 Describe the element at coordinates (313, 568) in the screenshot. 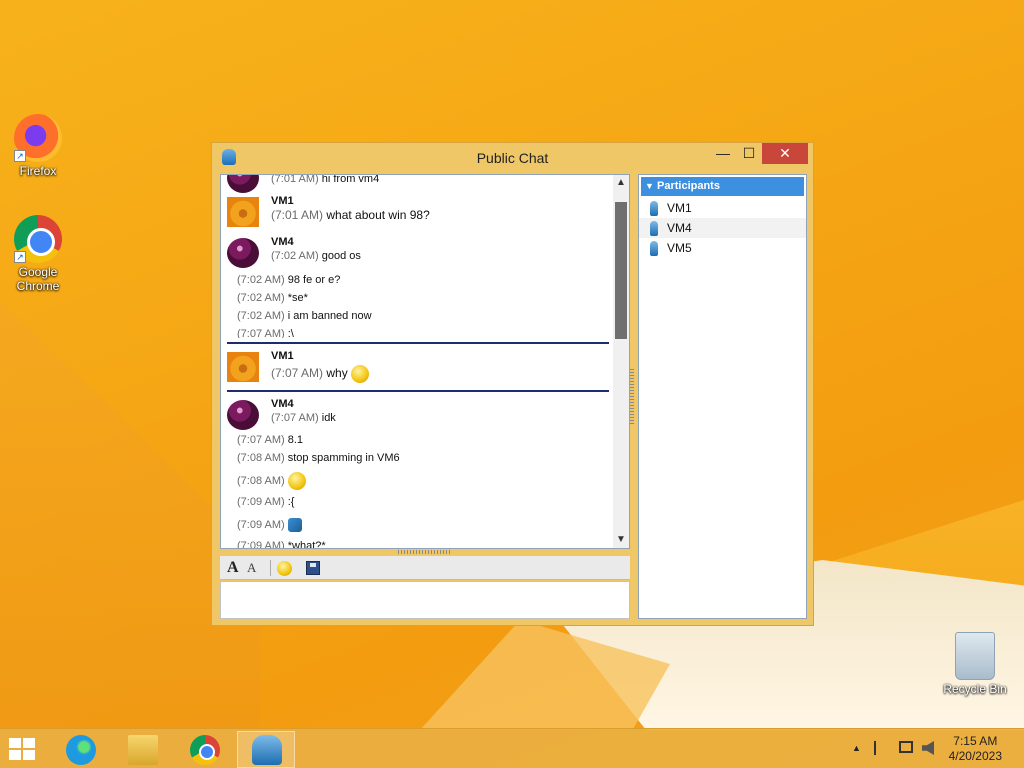

I see `save-button-icon` at that location.